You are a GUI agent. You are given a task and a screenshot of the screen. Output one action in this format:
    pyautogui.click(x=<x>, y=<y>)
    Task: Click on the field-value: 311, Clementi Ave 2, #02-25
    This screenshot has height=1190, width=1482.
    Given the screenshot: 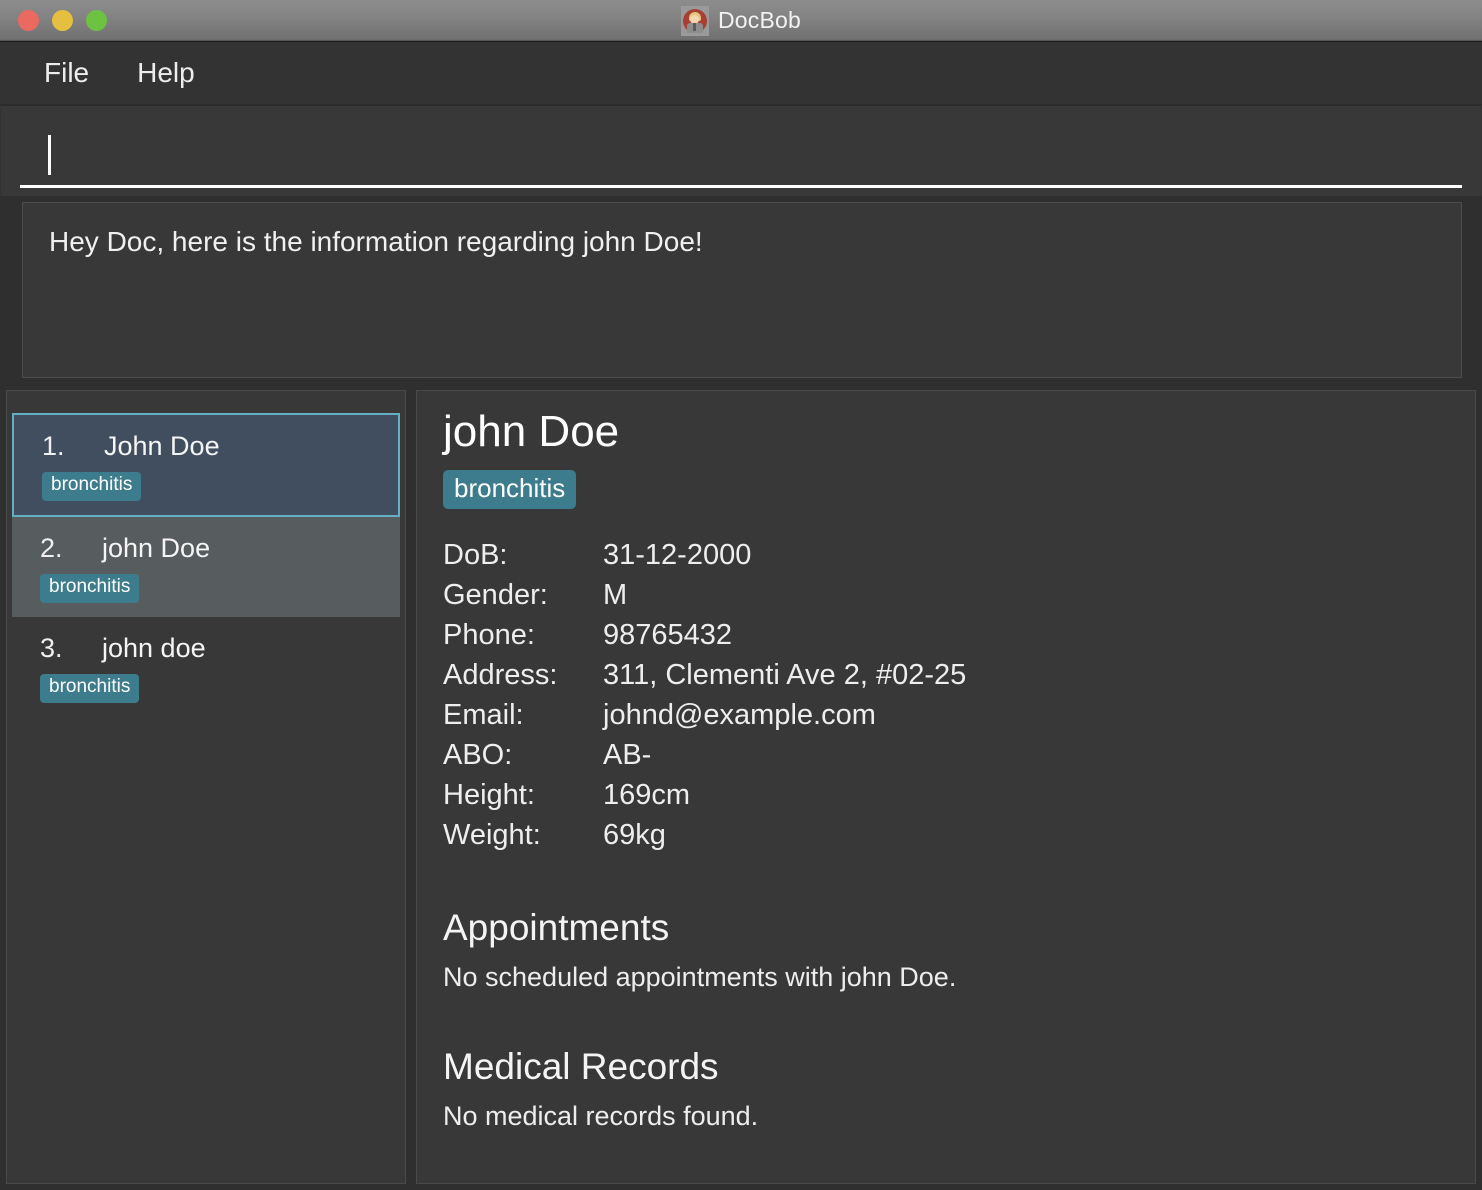 What is the action you would take?
    pyautogui.click(x=785, y=674)
    